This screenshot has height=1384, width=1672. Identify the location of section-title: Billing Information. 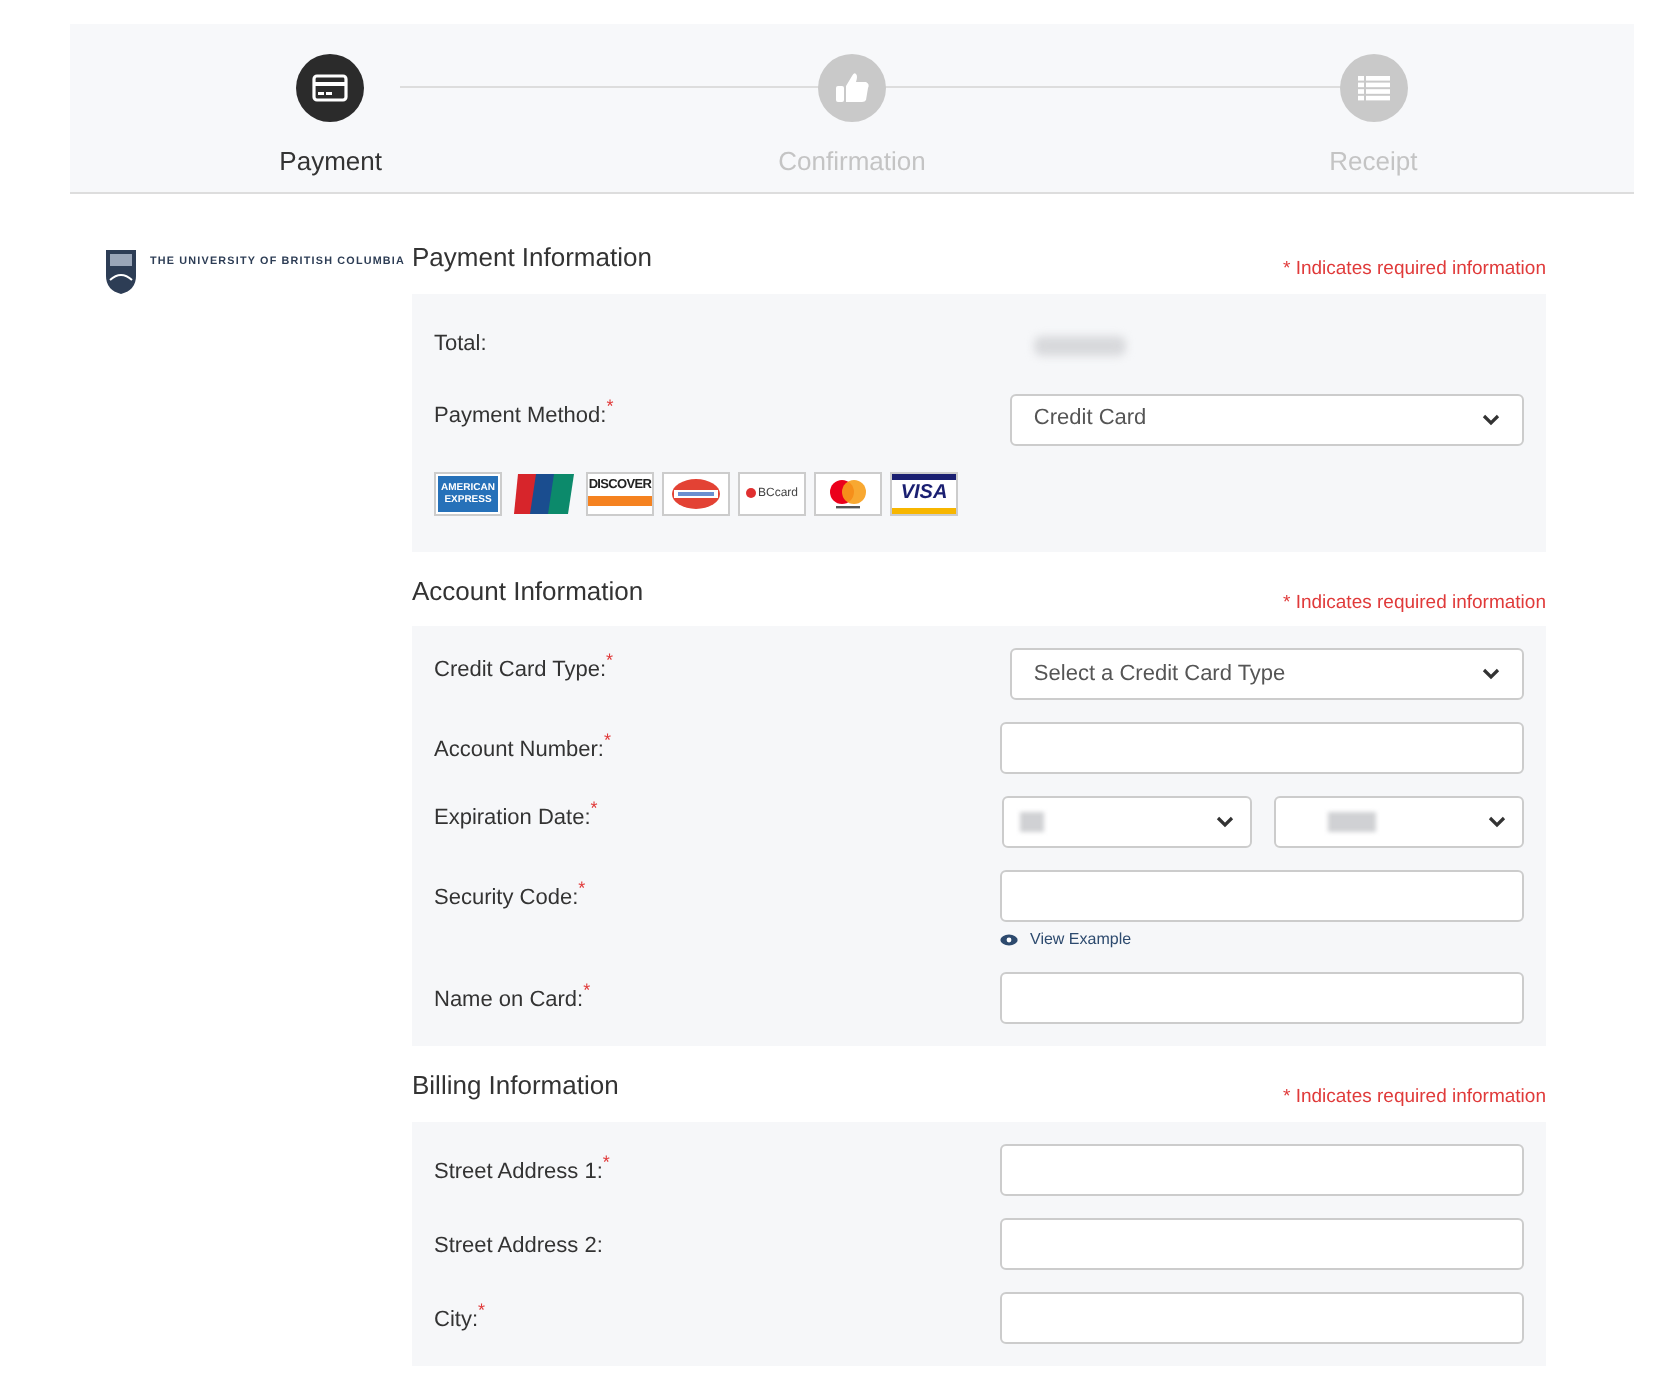
(515, 1086).